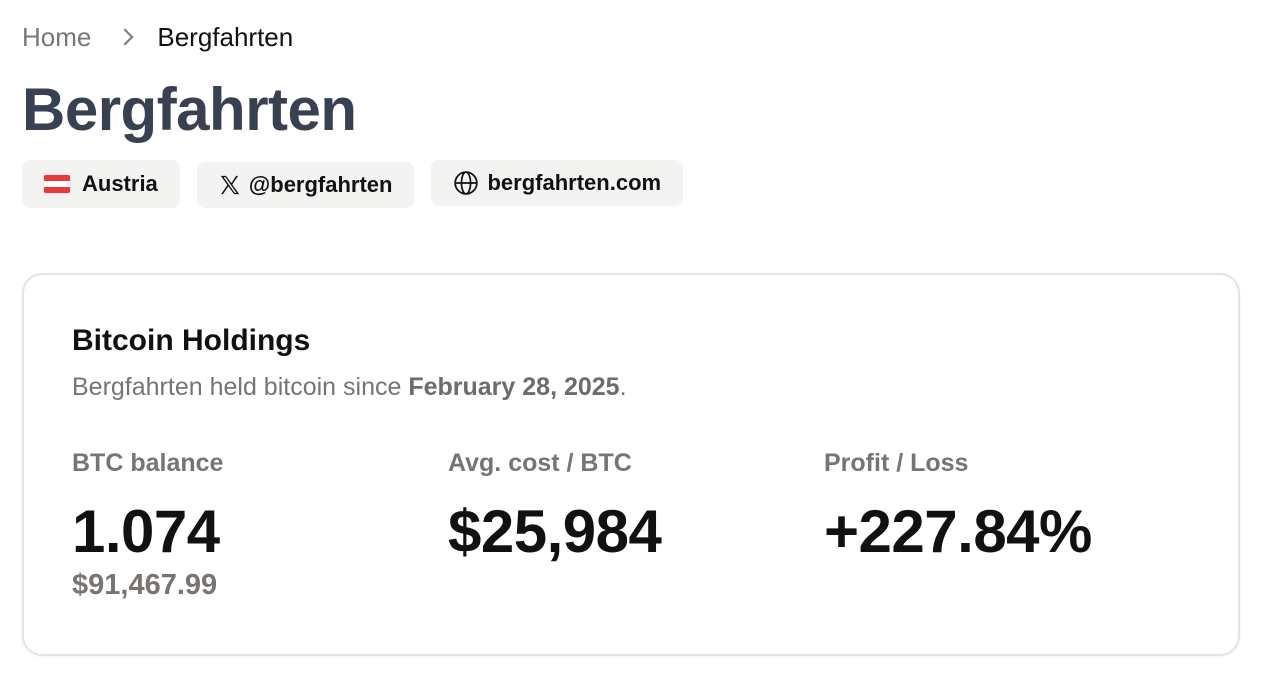 The image size is (1268, 680). Describe the element at coordinates (514, 387) in the screenshot. I see `holdings-start-date: February 28, 2025` at that location.